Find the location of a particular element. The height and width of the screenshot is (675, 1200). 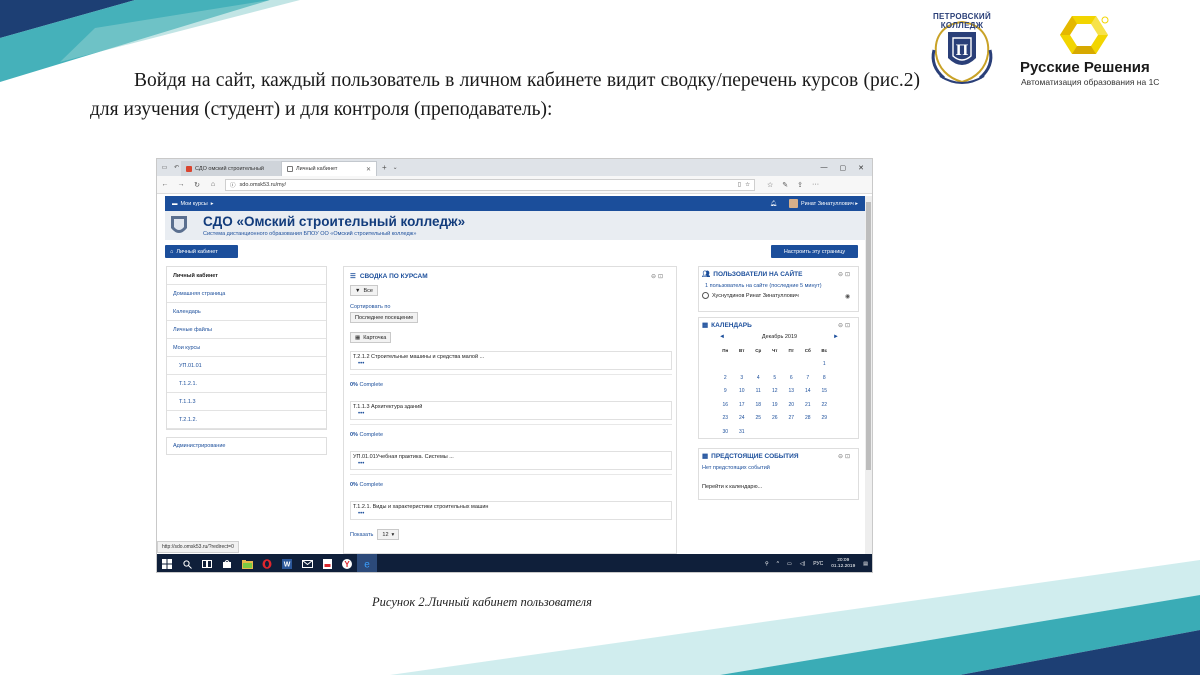

url-input: ⓘ sdo.omsk53.ru/my/ ▯ ☆ is located at coordinates (490, 184).